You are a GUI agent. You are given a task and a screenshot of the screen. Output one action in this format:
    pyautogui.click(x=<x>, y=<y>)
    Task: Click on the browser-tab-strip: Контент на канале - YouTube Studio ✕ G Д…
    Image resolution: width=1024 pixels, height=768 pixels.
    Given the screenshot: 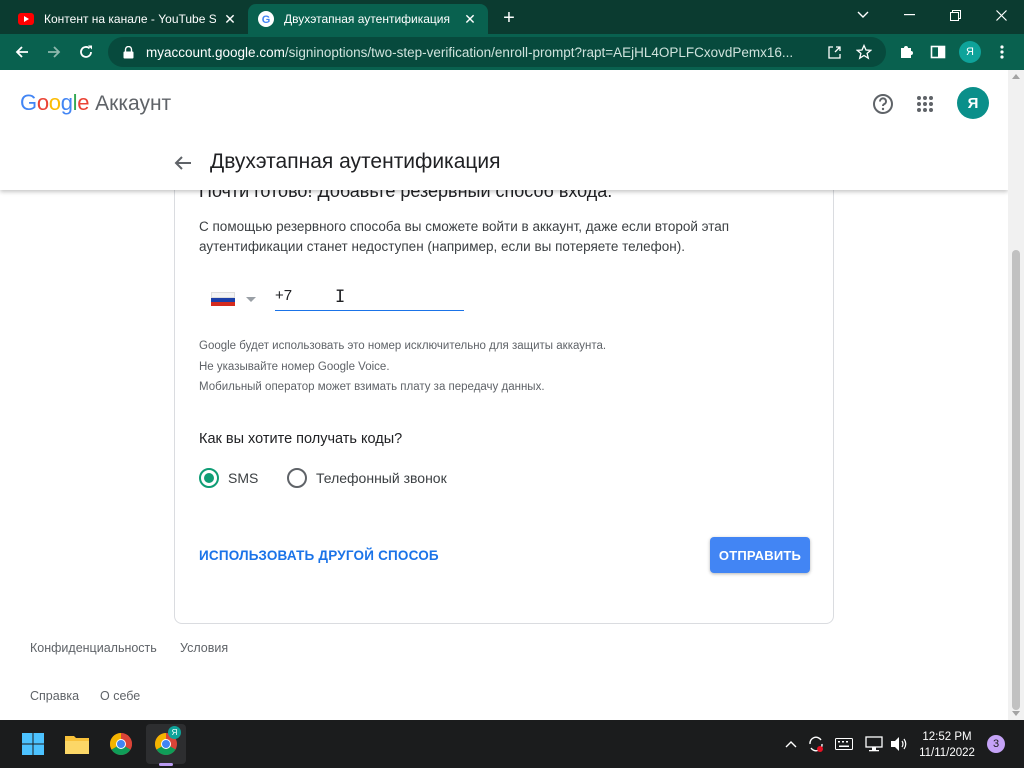 What is the action you would take?
    pyautogui.click(x=512, y=17)
    